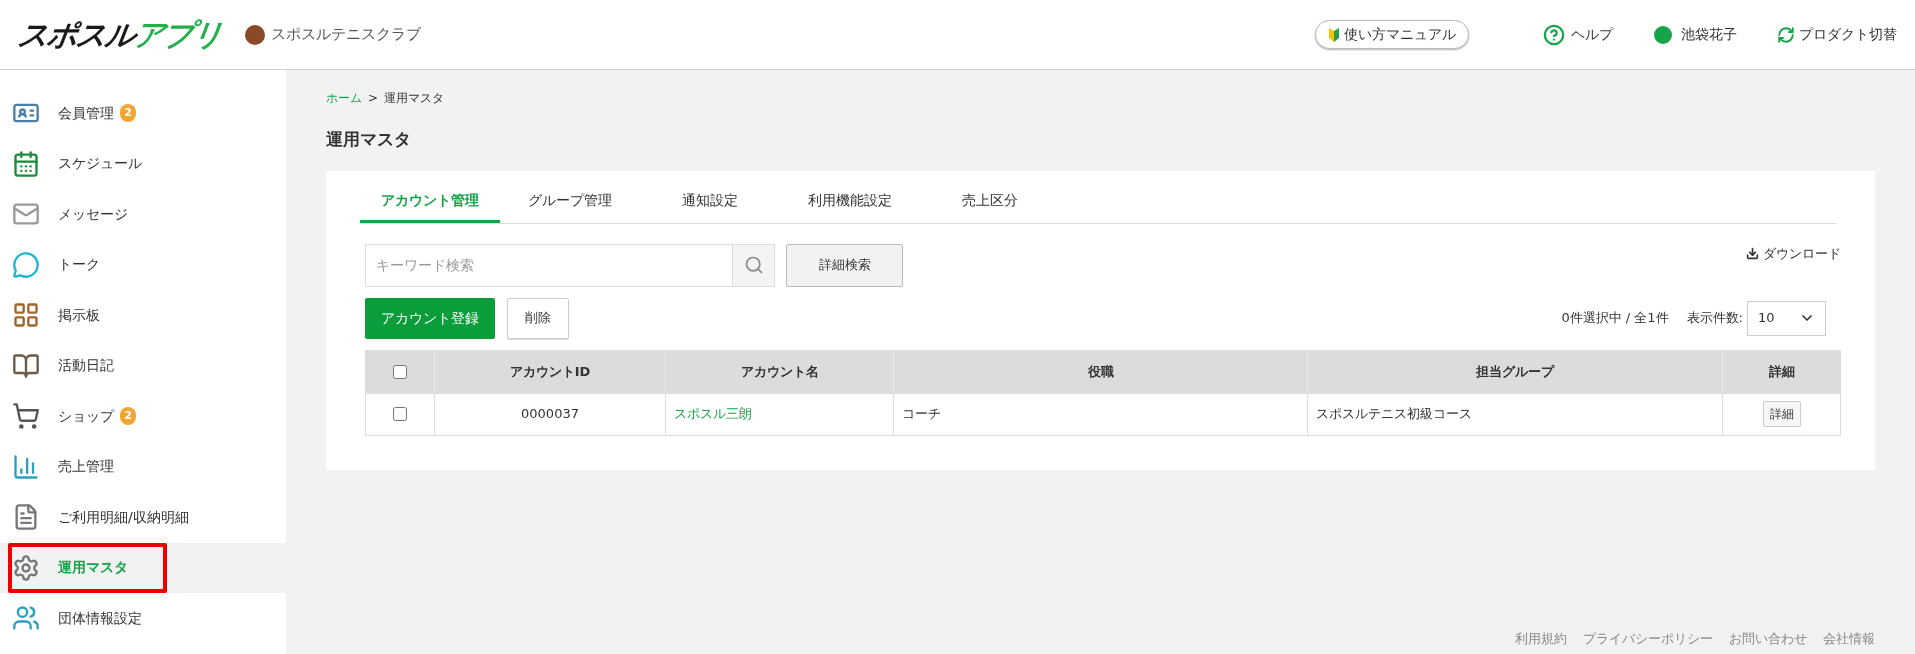  Describe the element at coordinates (1837, 34) in the screenshot. I see `product-switch-link: プロダクト切替` at that location.